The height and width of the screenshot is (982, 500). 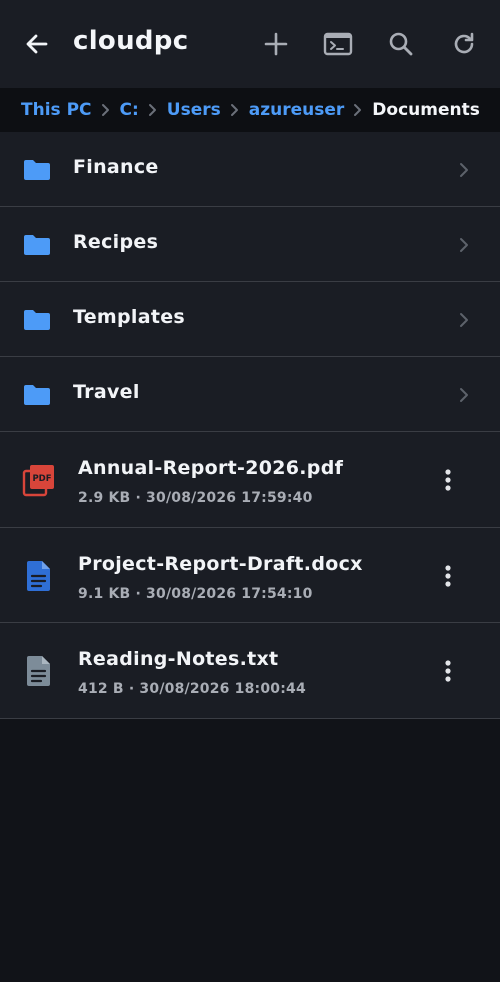 I want to click on file-meta: 412 B · 30/08/2026 18:00:44, so click(x=192, y=689).